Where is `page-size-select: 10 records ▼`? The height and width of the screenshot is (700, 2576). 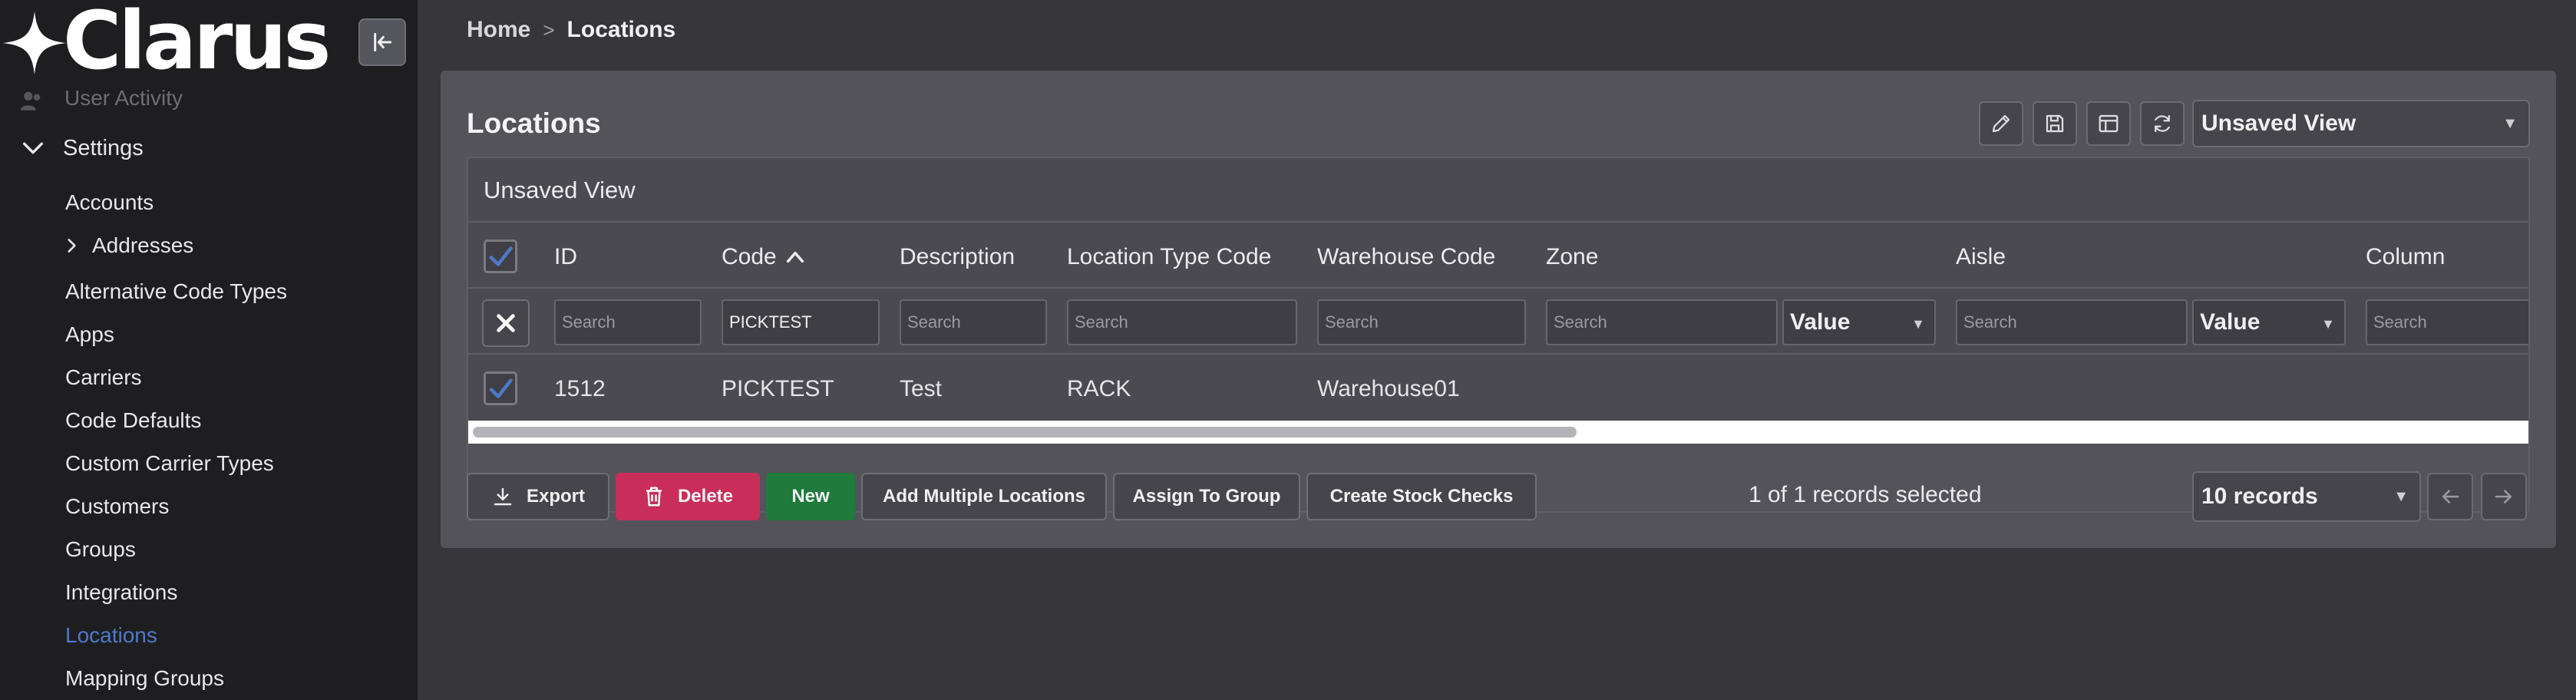
page-size-select: 10 records ▼ is located at coordinates (2306, 497).